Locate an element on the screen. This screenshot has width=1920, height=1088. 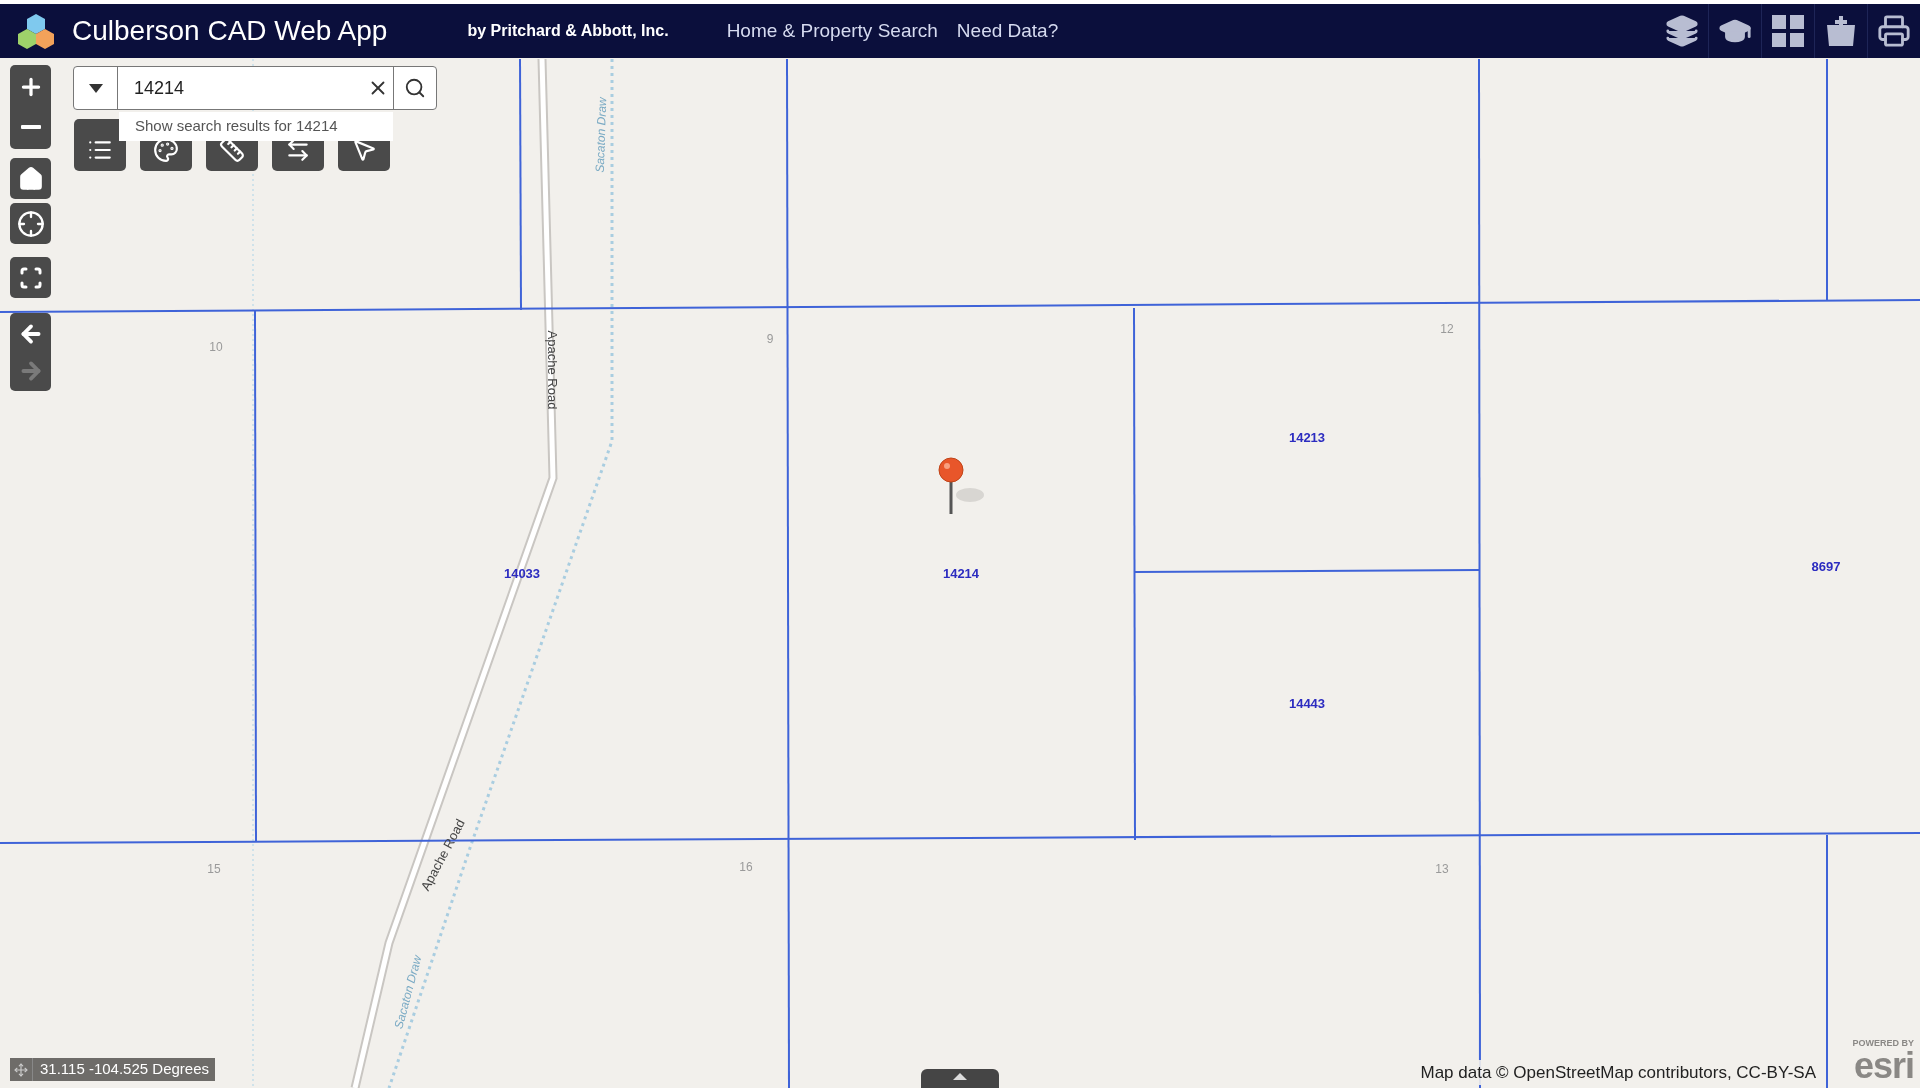
print-icon is located at coordinates (1894, 31).